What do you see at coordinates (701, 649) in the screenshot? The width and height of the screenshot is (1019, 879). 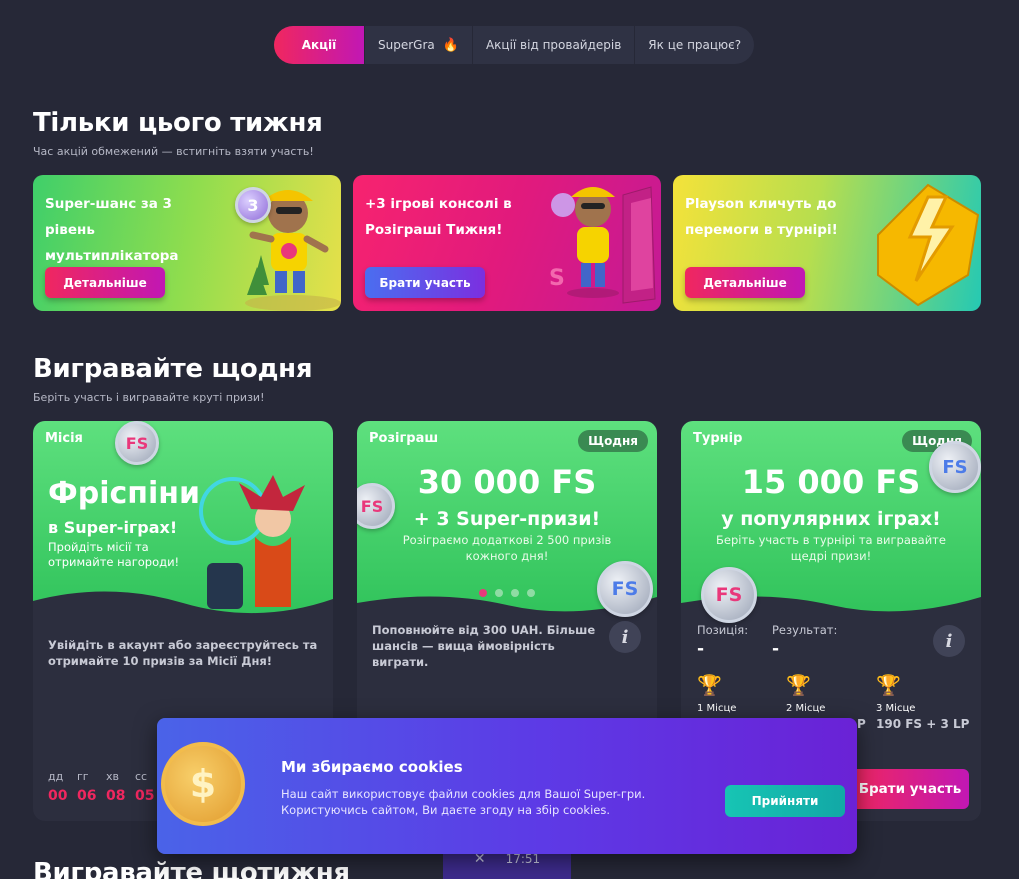 I see `position-value: -` at bounding box center [701, 649].